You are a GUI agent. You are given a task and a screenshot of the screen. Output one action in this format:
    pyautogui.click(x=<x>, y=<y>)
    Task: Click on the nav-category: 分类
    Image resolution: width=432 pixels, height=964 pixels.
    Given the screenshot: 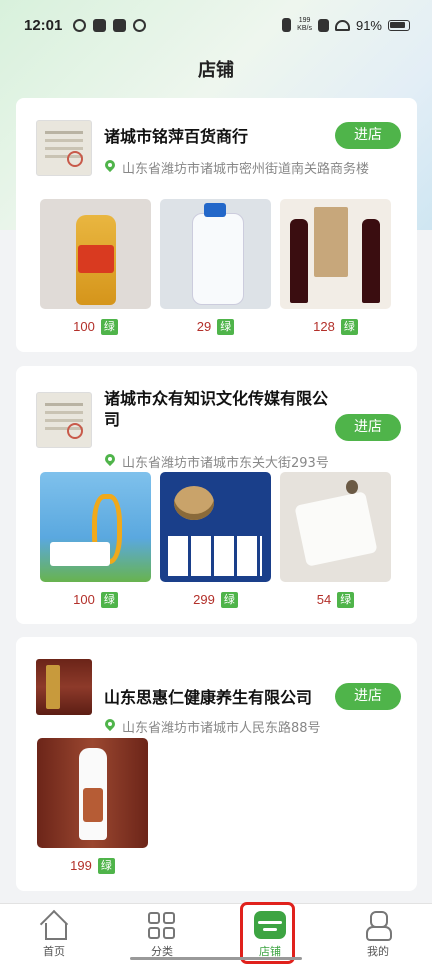 What is the action you would take?
    pyautogui.click(x=162, y=934)
    